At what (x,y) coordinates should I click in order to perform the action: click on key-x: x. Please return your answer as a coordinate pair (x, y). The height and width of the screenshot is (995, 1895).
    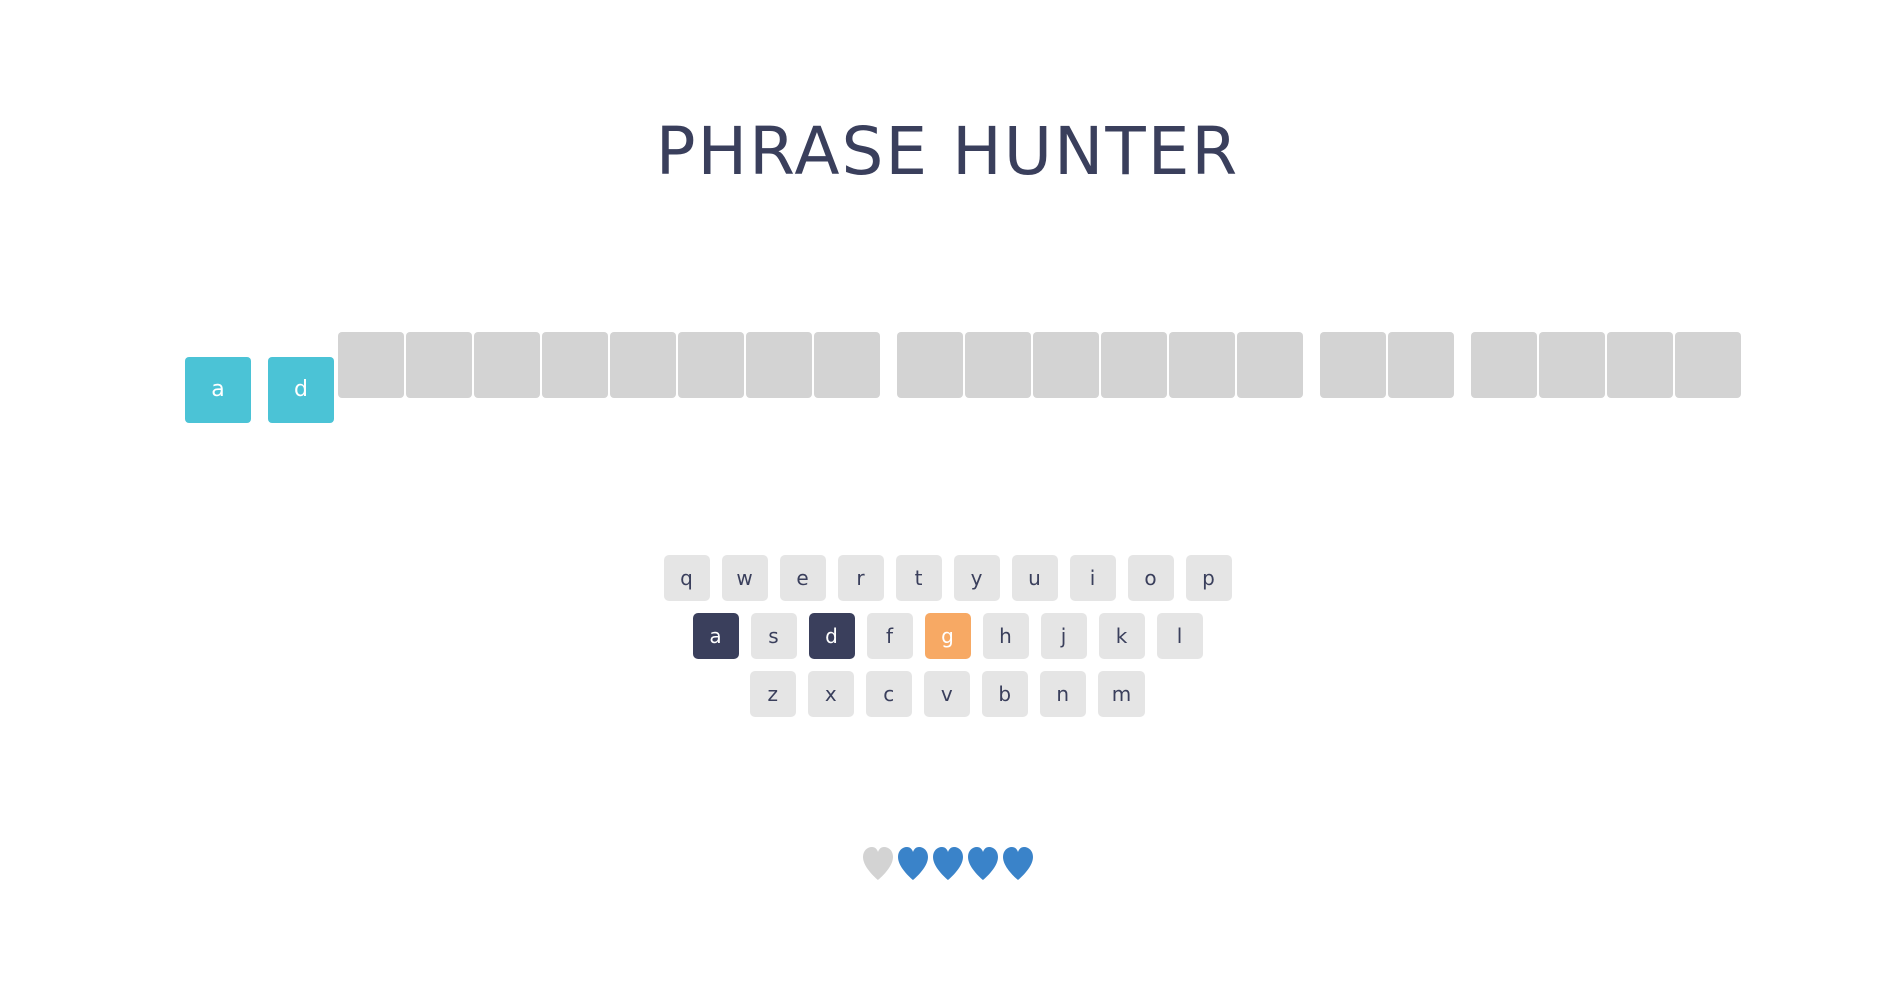
    Looking at the image, I should click on (830, 694).